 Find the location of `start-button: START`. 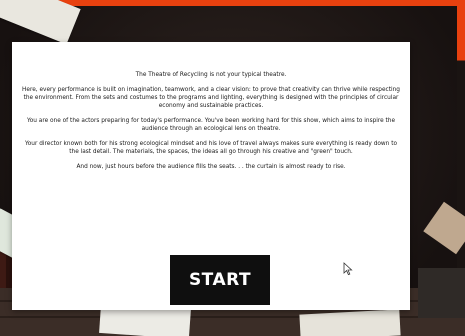

start-button: START is located at coordinates (220, 280).